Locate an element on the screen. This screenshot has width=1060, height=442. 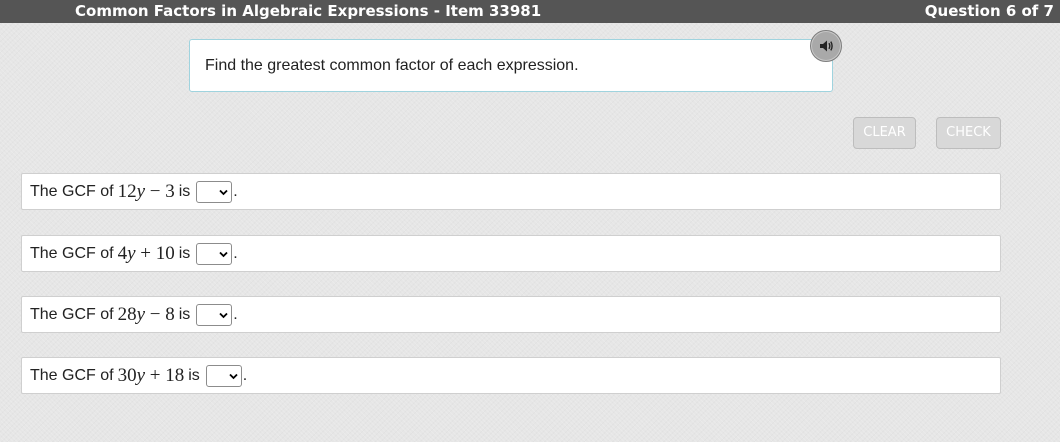
coefficient: 4 is located at coordinates (122, 253).